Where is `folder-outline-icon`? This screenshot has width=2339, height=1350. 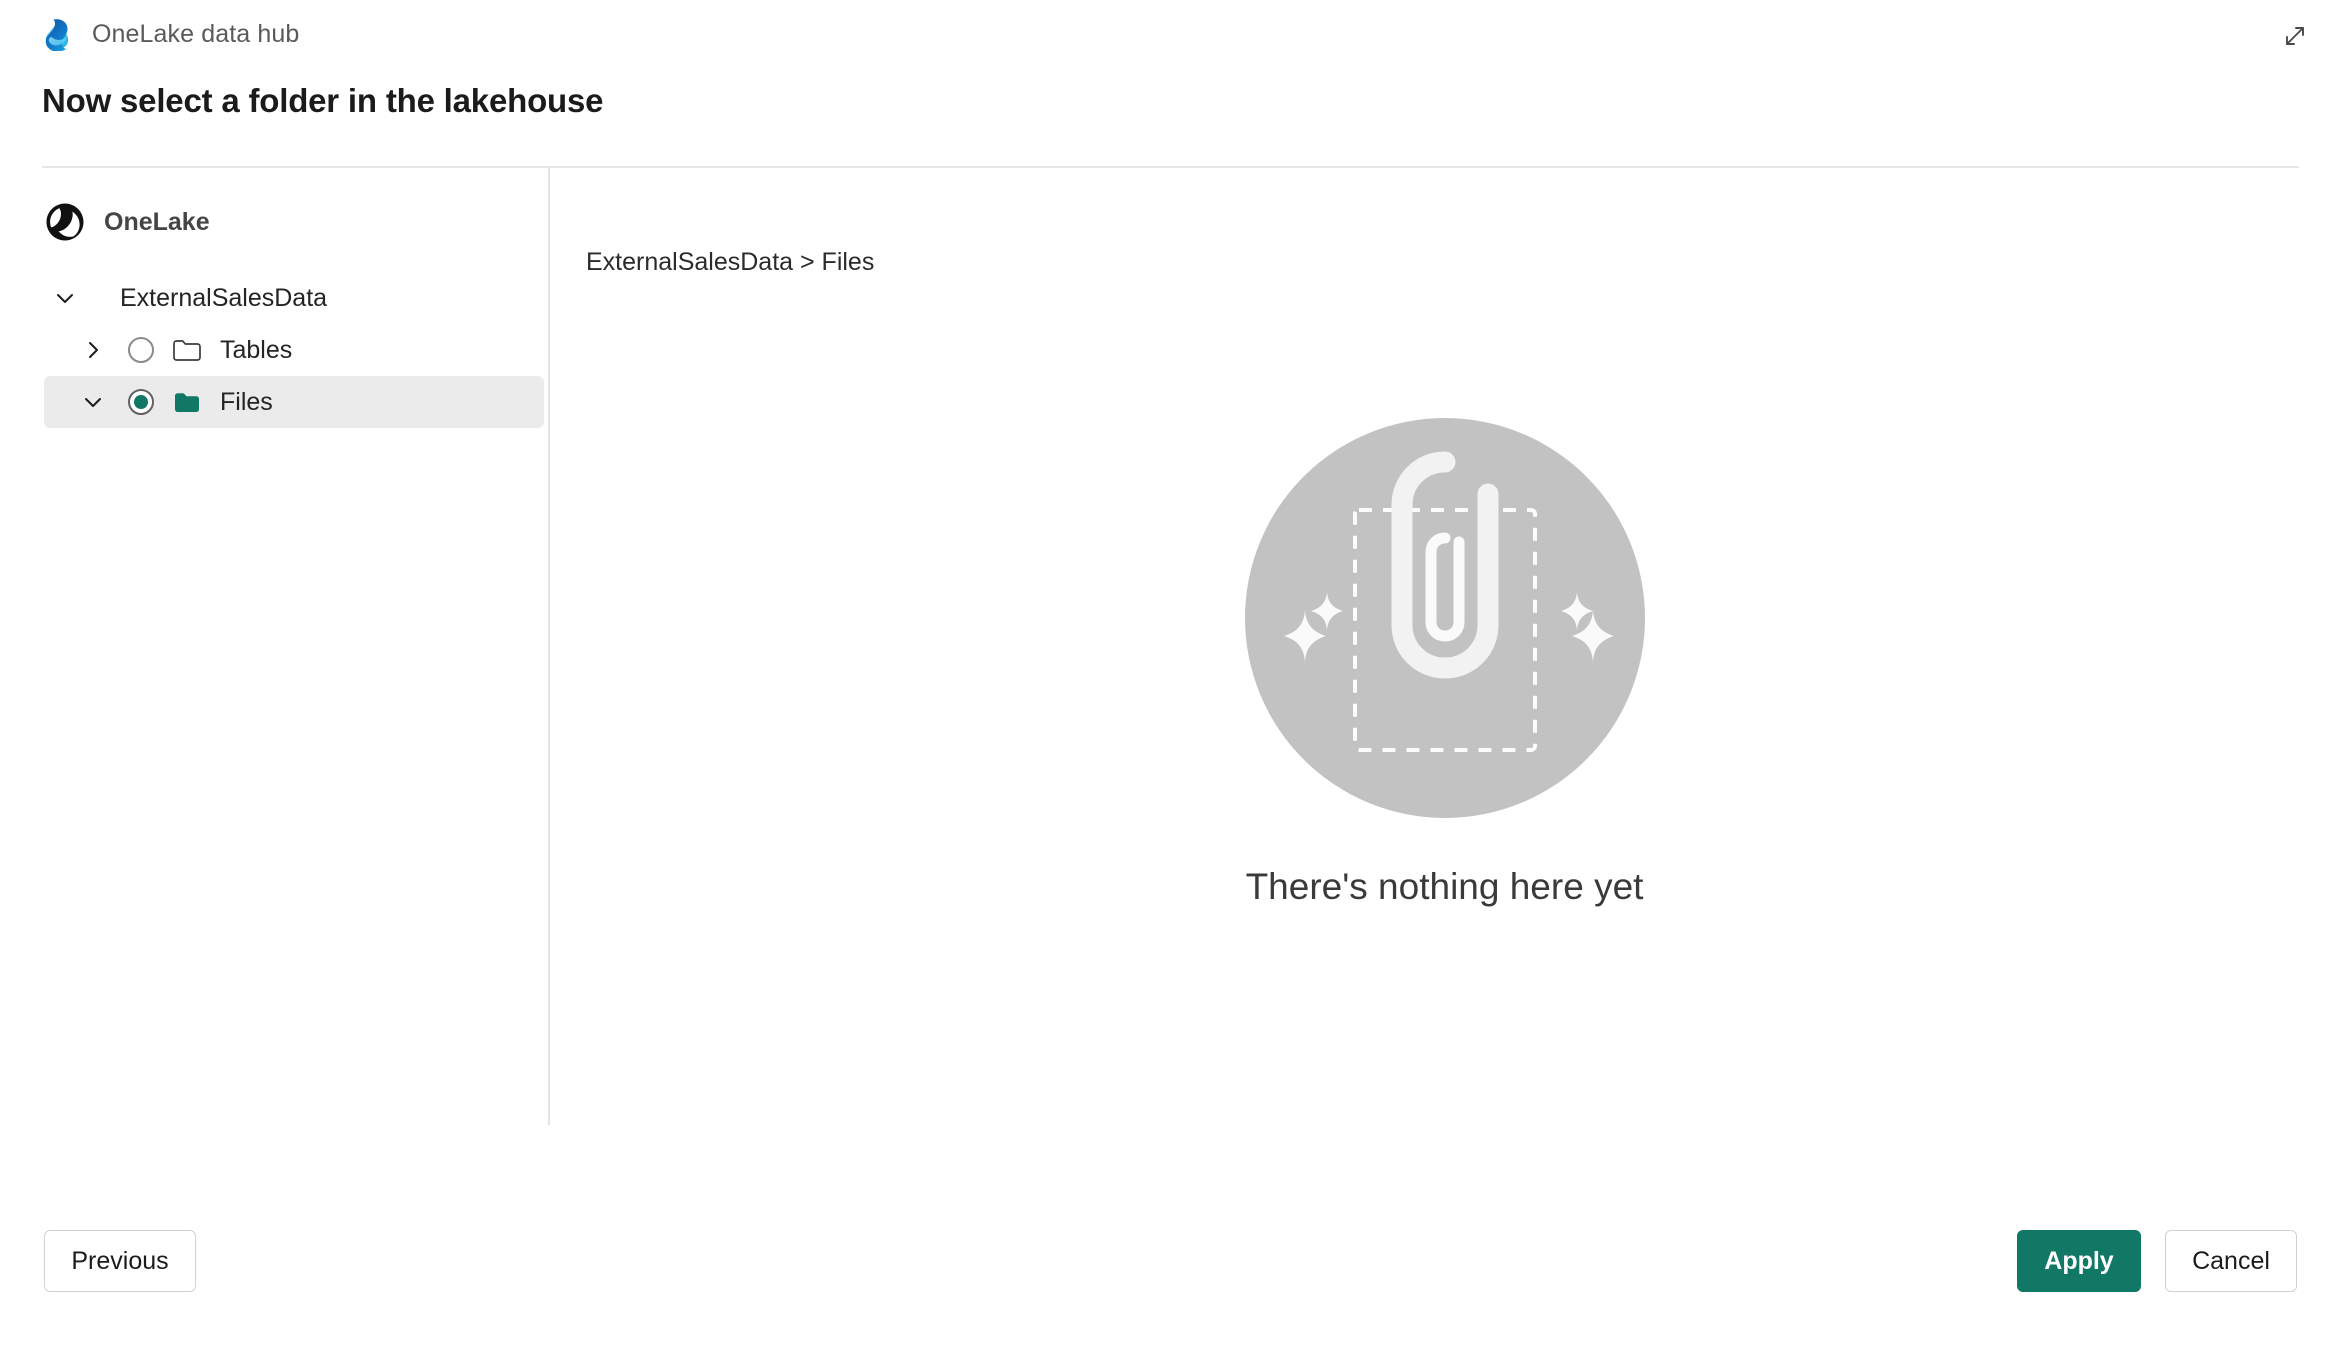
folder-outline-icon is located at coordinates (187, 350).